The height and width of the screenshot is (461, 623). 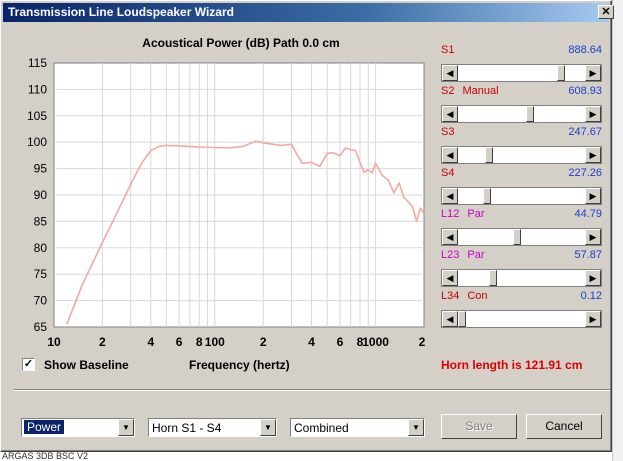 What do you see at coordinates (41, 301) in the screenshot?
I see `y-tick-label: 70` at bounding box center [41, 301].